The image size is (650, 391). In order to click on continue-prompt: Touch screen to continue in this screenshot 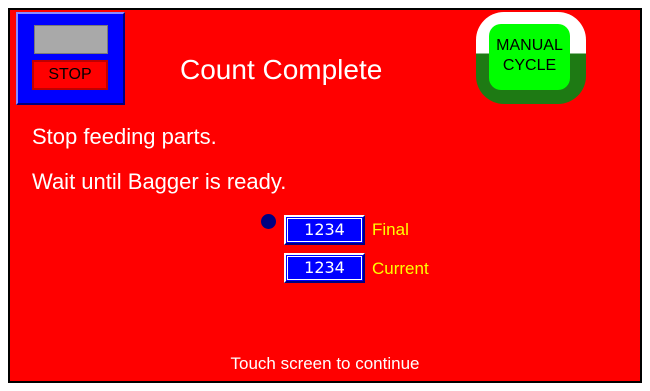, I will do `click(325, 364)`.